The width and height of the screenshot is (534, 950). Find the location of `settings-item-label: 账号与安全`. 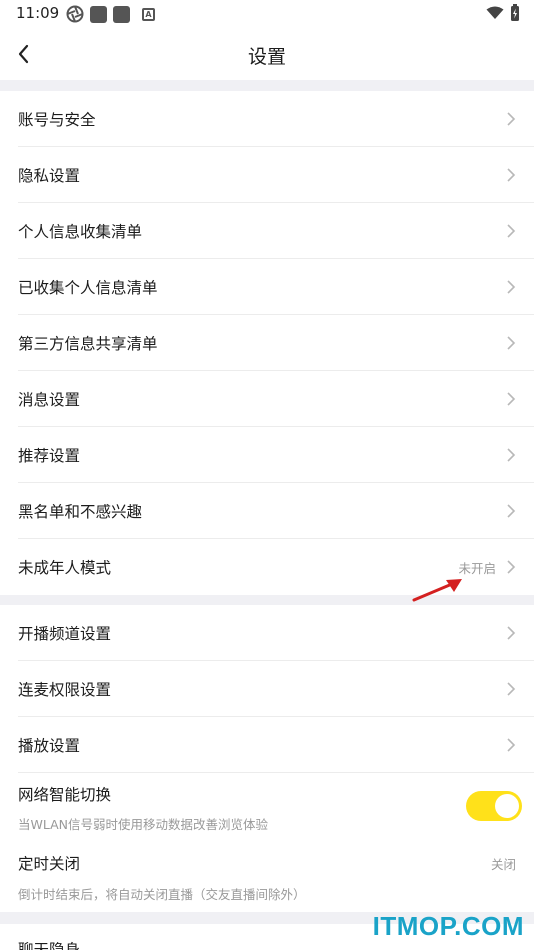

settings-item-label: 账号与安全 is located at coordinates (57, 120).